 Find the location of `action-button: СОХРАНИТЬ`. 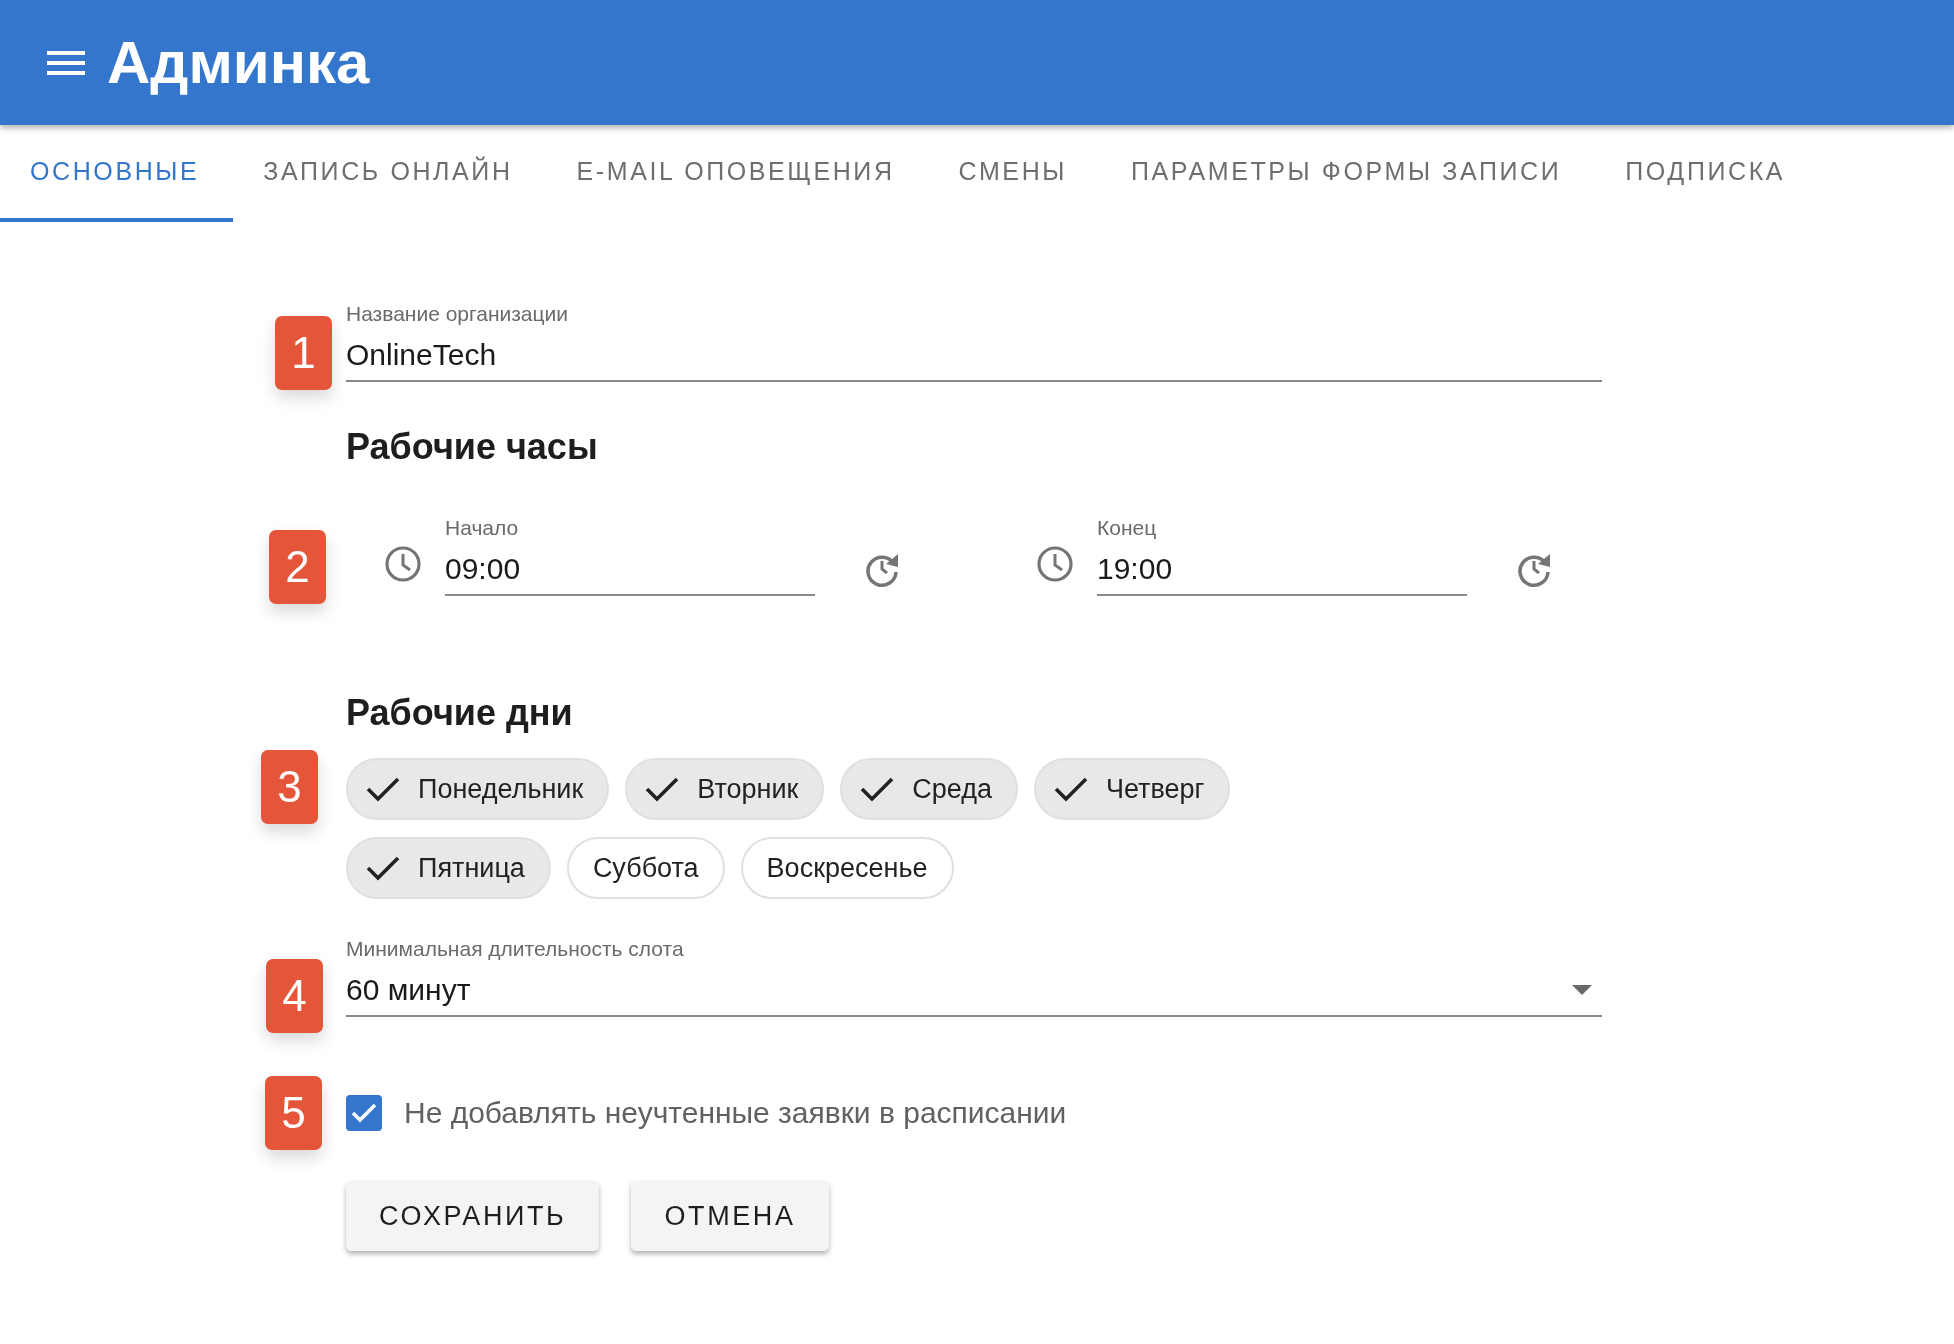

action-button: СОХРАНИТЬ is located at coordinates (473, 1216).